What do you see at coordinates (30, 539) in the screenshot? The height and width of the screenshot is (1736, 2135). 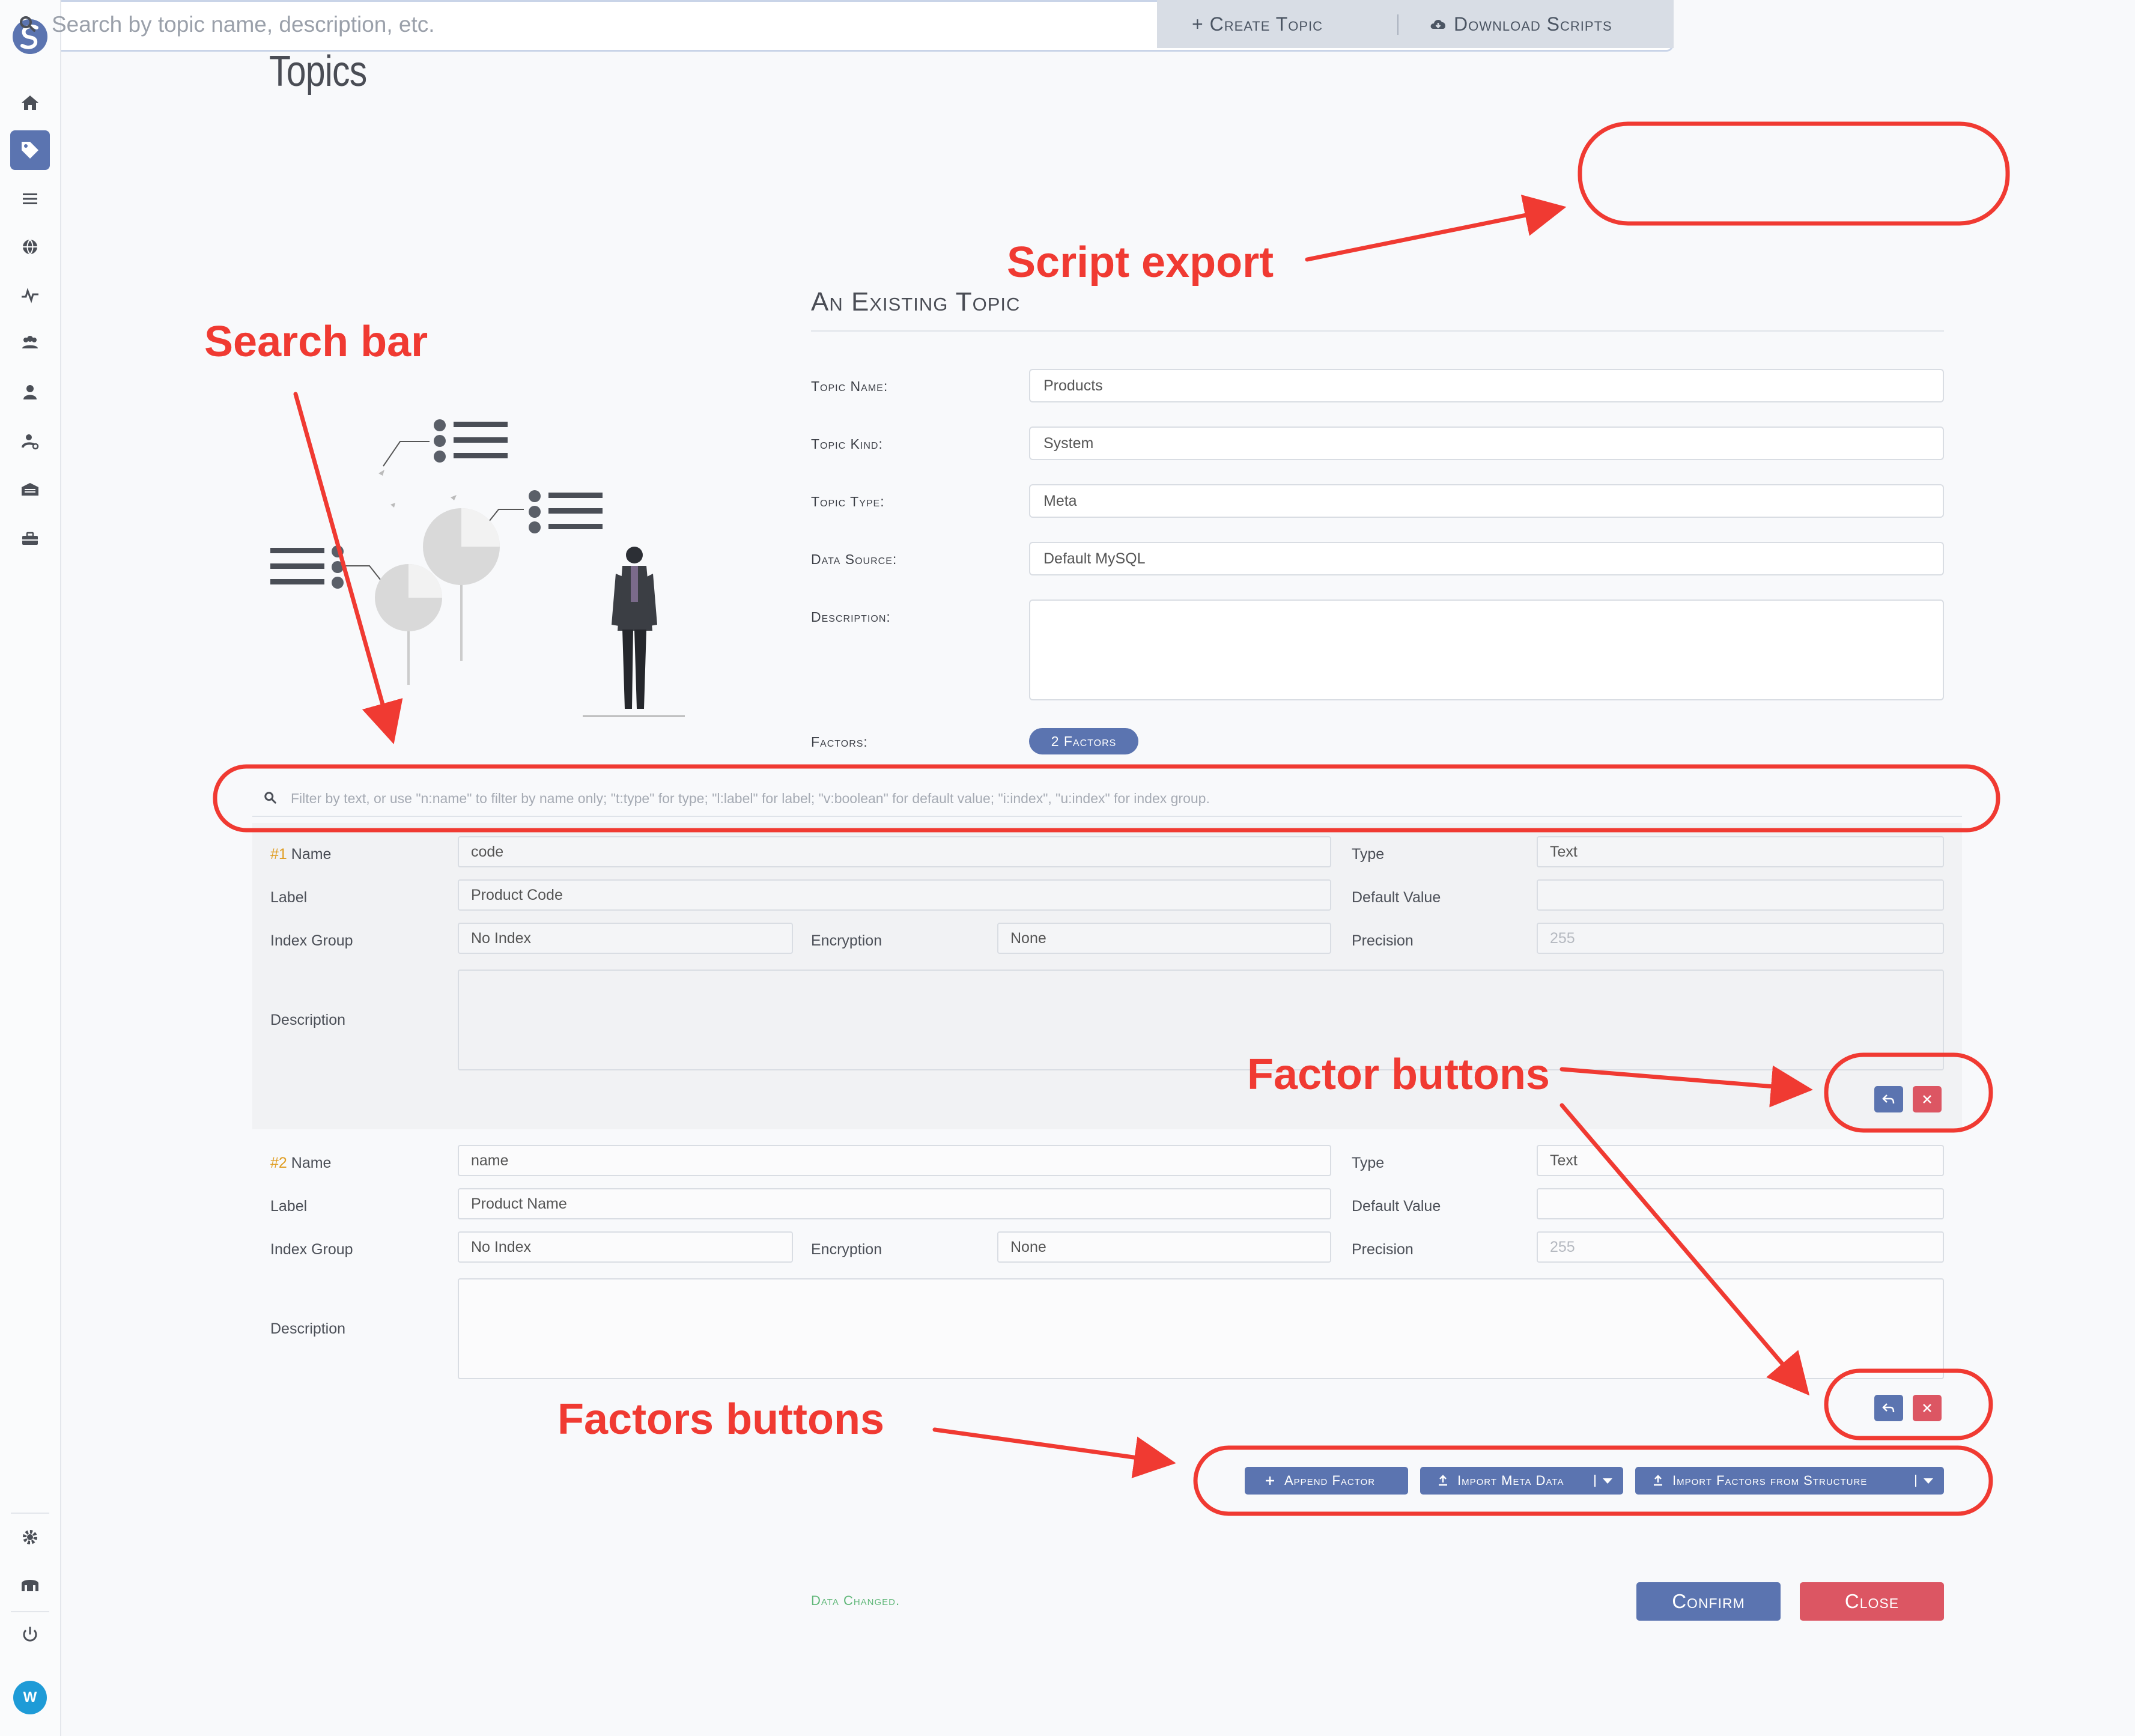 I see `toolbox-icon` at bounding box center [30, 539].